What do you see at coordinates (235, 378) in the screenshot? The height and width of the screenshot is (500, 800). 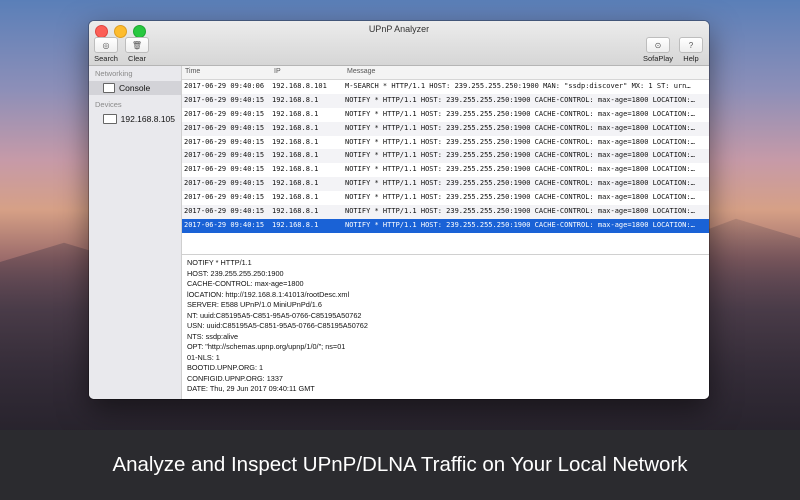 I see `detail-line: CONFIGID.UPNP.ORG: 1337` at bounding box center [235, 378].